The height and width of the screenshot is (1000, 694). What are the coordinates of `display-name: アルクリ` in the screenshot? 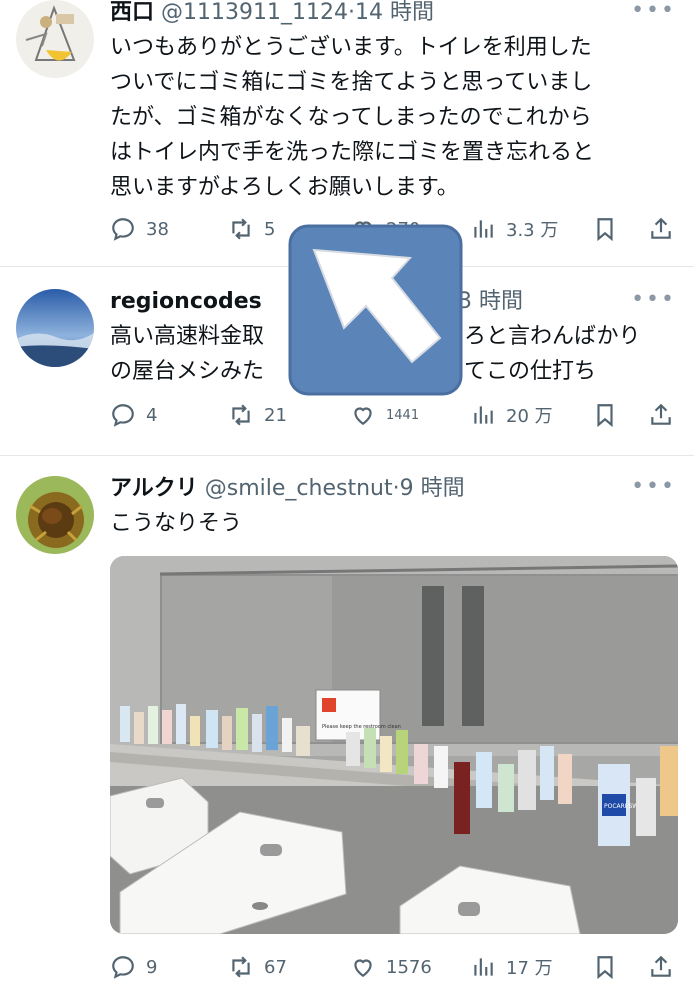 It's located at (154, 488).